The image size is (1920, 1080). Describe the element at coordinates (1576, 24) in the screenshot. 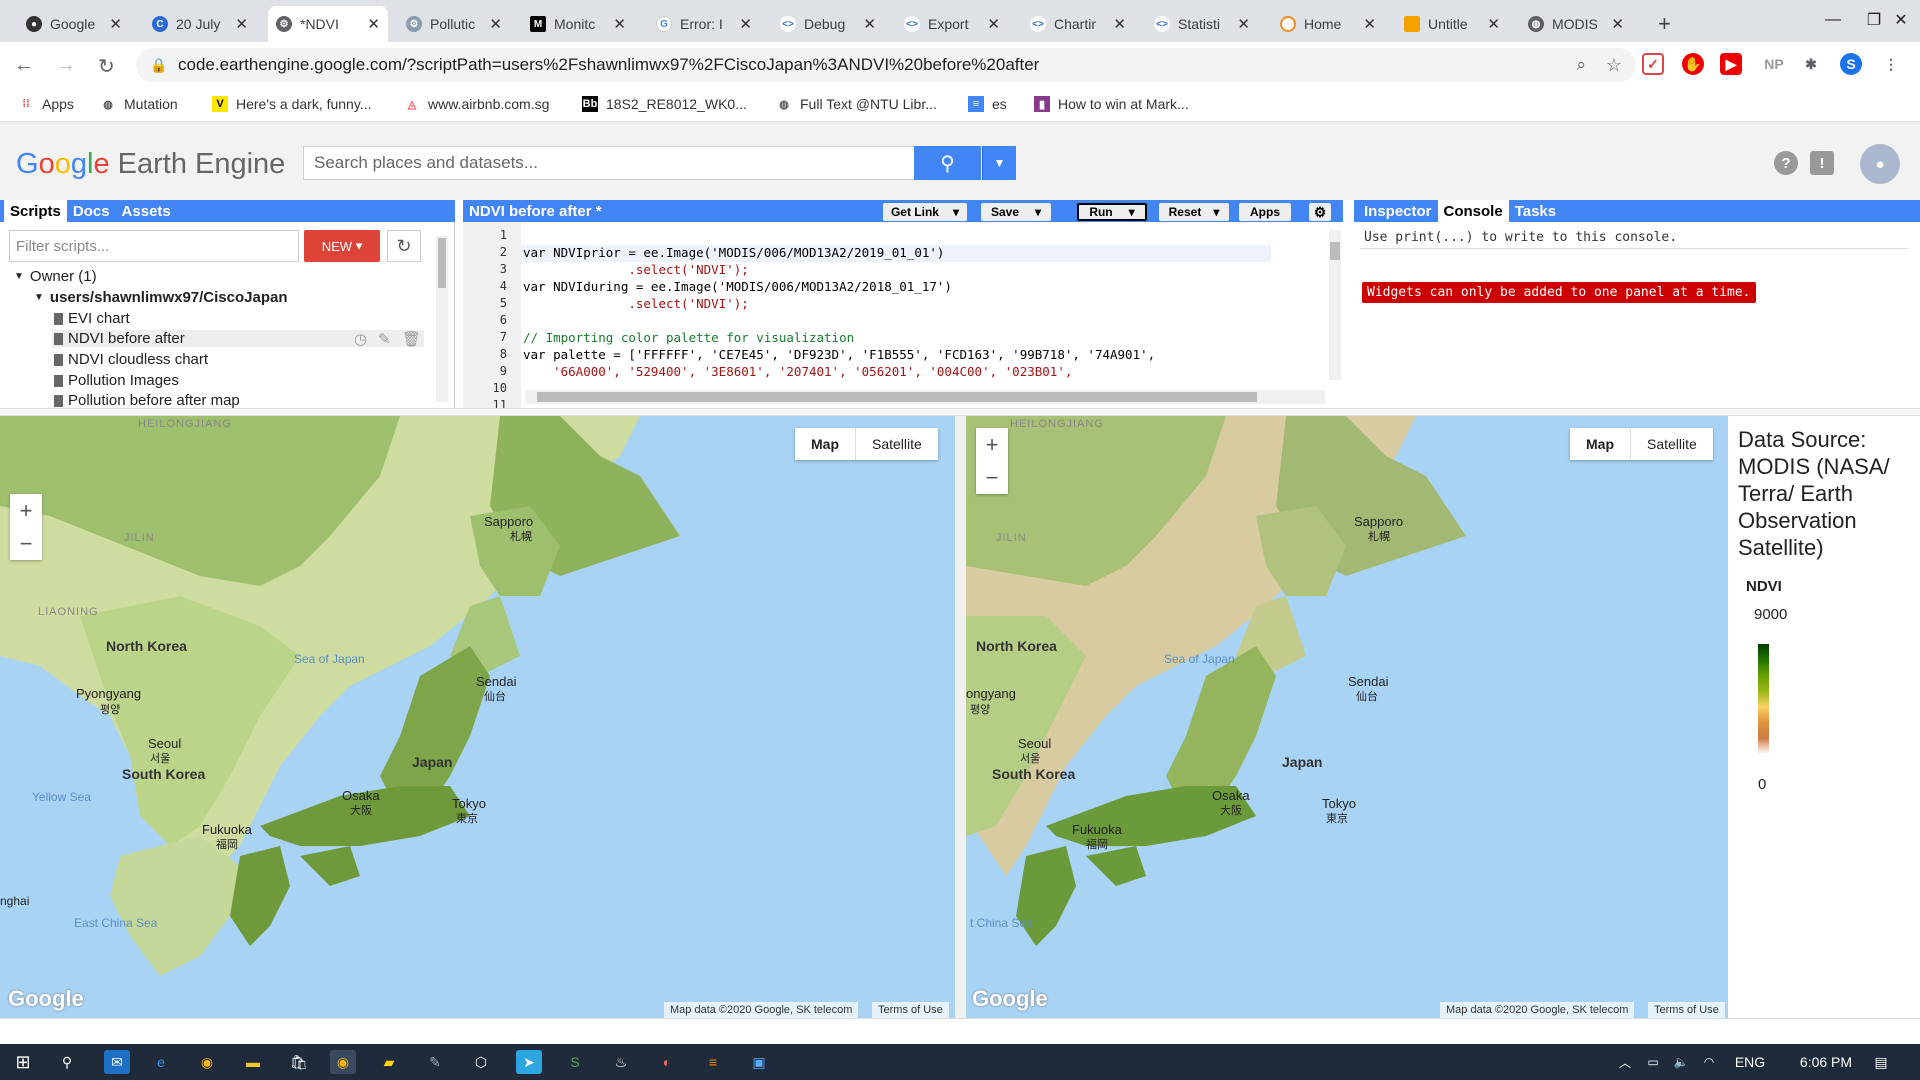

I see `browser-tab: ◍ MODIS ✕` at that location.